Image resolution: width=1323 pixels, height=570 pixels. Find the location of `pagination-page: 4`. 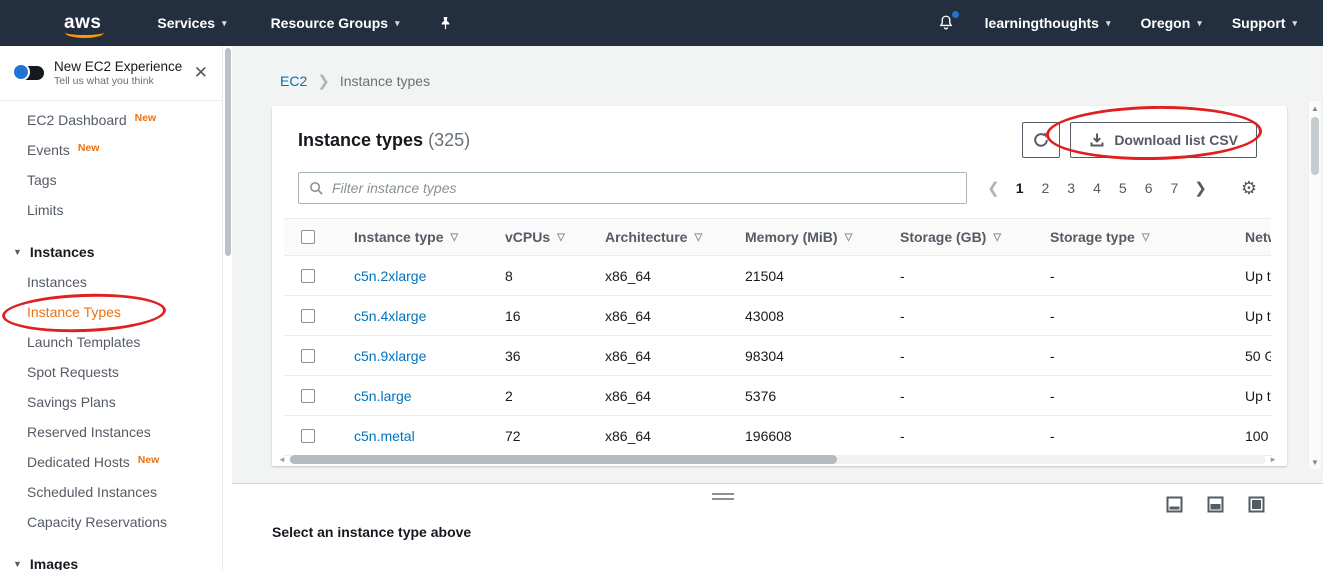

pagination-page: 4 is located at coordinates (1097, 188).